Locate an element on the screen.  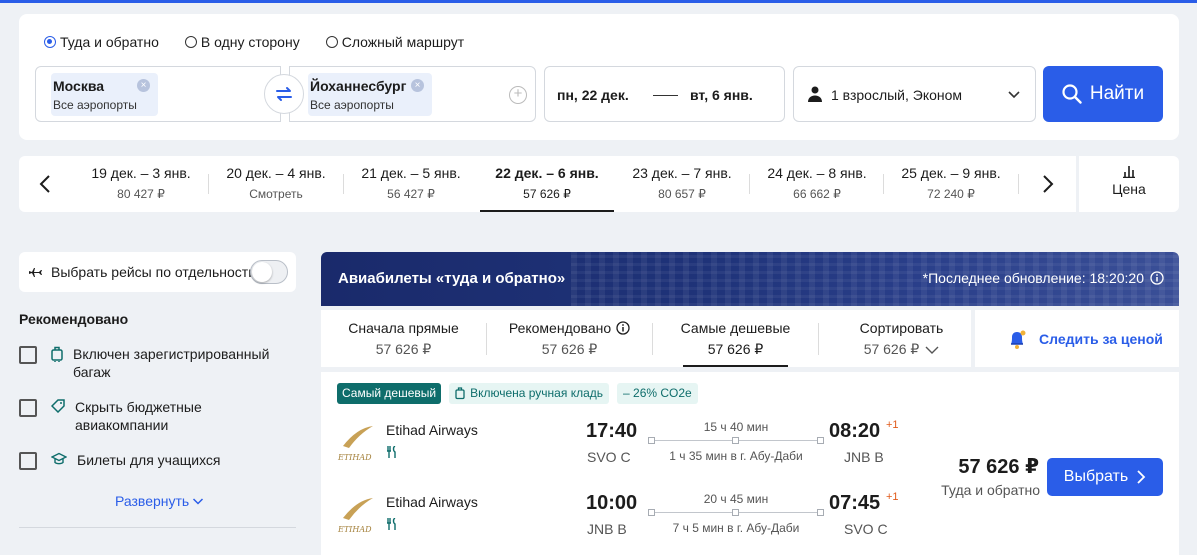
sort-label: Самые дешевые is located at coordinates (735, 328).